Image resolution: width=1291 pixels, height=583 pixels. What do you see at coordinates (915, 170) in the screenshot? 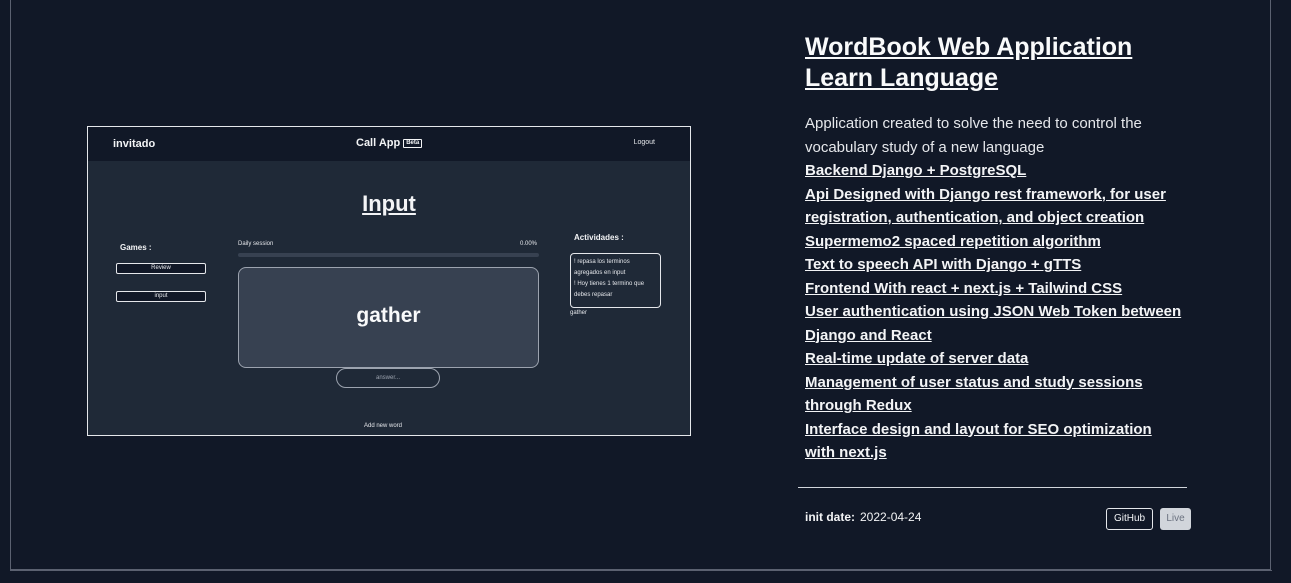
I see `feature-link: Backend Django + PostgreSQL` at bounding box center [915, 170].